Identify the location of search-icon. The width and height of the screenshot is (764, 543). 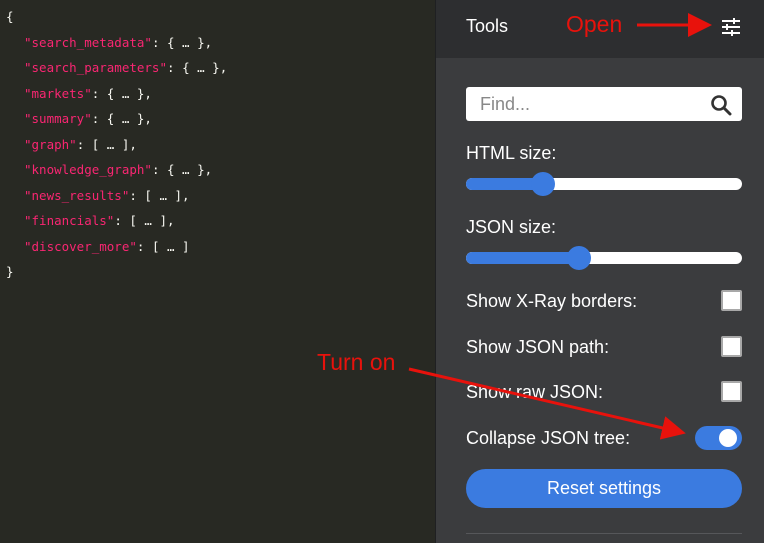
(721, 105).